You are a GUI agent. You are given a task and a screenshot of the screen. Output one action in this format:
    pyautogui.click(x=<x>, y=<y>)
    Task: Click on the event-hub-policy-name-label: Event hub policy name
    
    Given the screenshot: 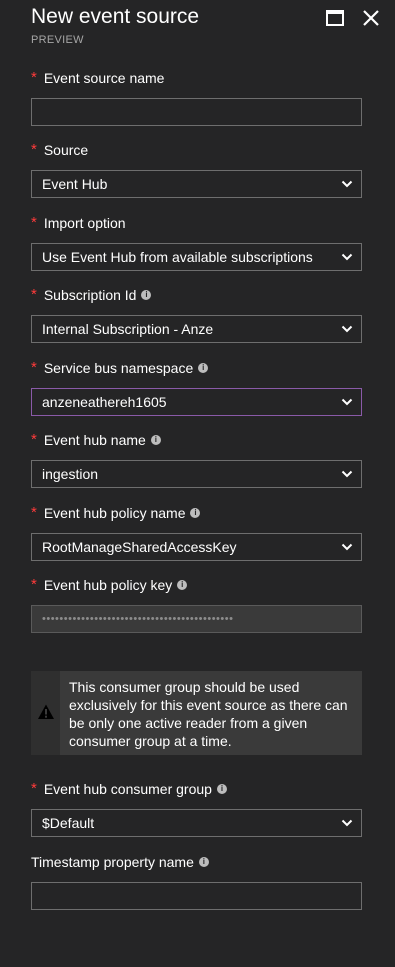 What is the action you would take?
    pyautogui.click(x=114, y=513)
    